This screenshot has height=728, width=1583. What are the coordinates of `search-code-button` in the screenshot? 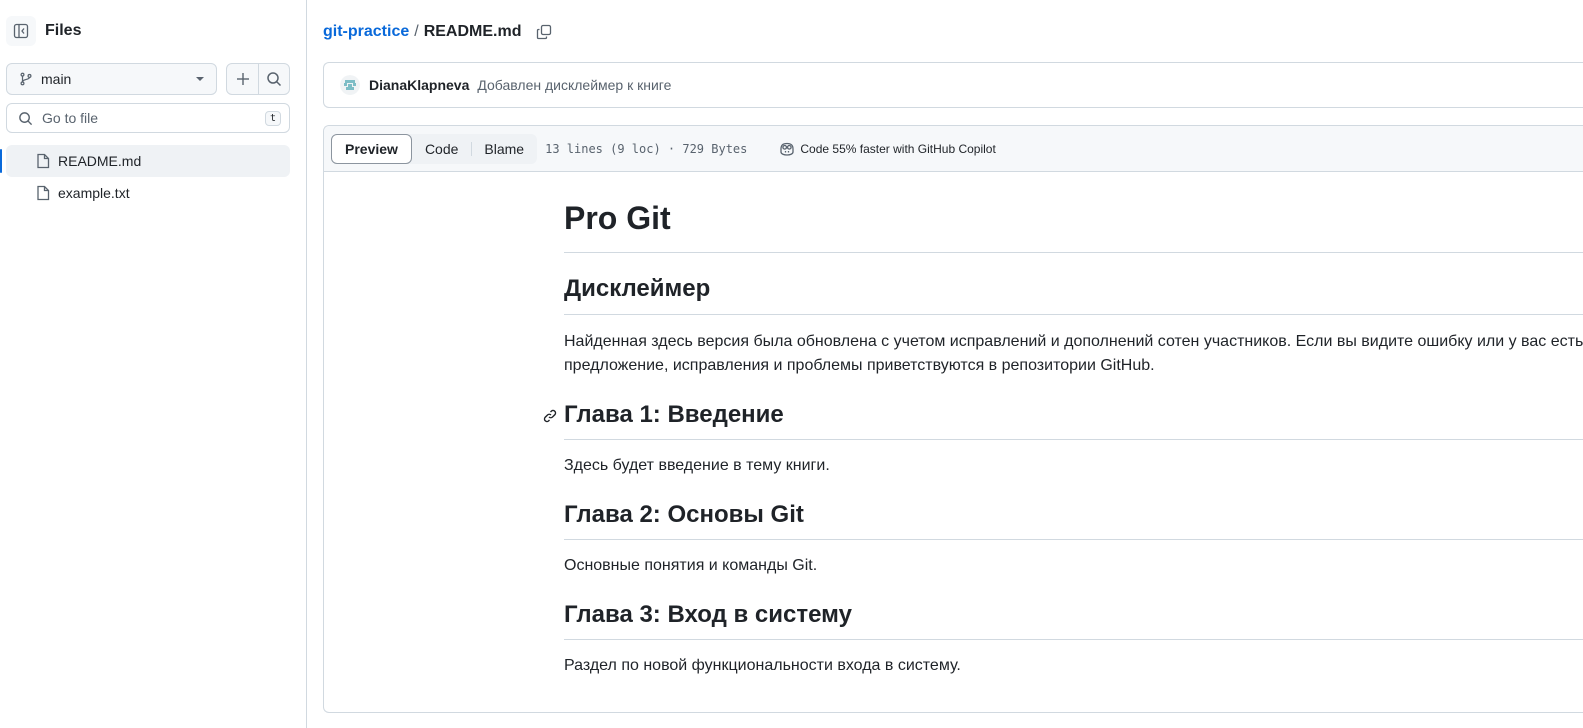 It's located at (273, 79).